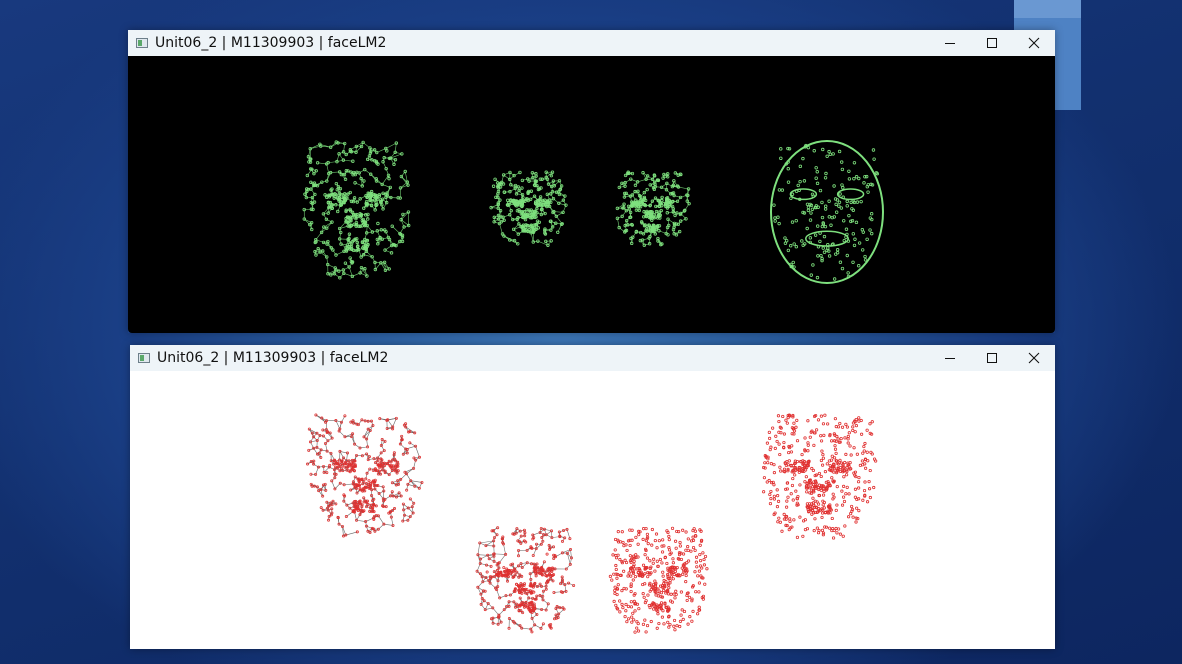 The height and width of the screenshot is (664, 1182). What do you see at coordinates (819, 476) in the screenshot?
I see `face-3d-points-right` at bounding box center [819, 476].